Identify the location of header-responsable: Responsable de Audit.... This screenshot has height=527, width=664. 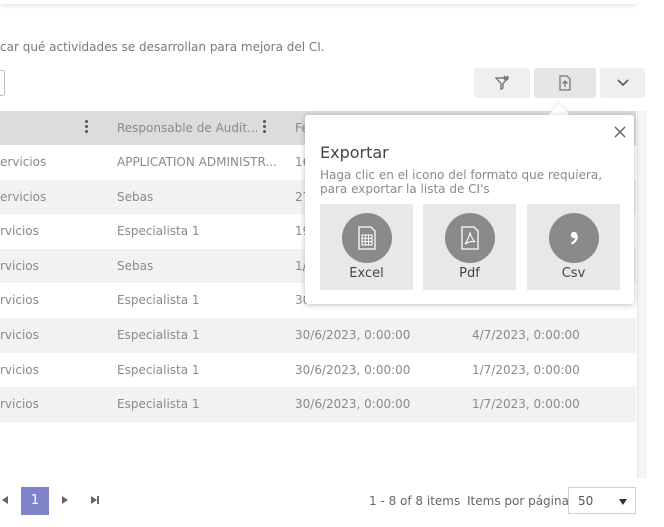
(187, 128).